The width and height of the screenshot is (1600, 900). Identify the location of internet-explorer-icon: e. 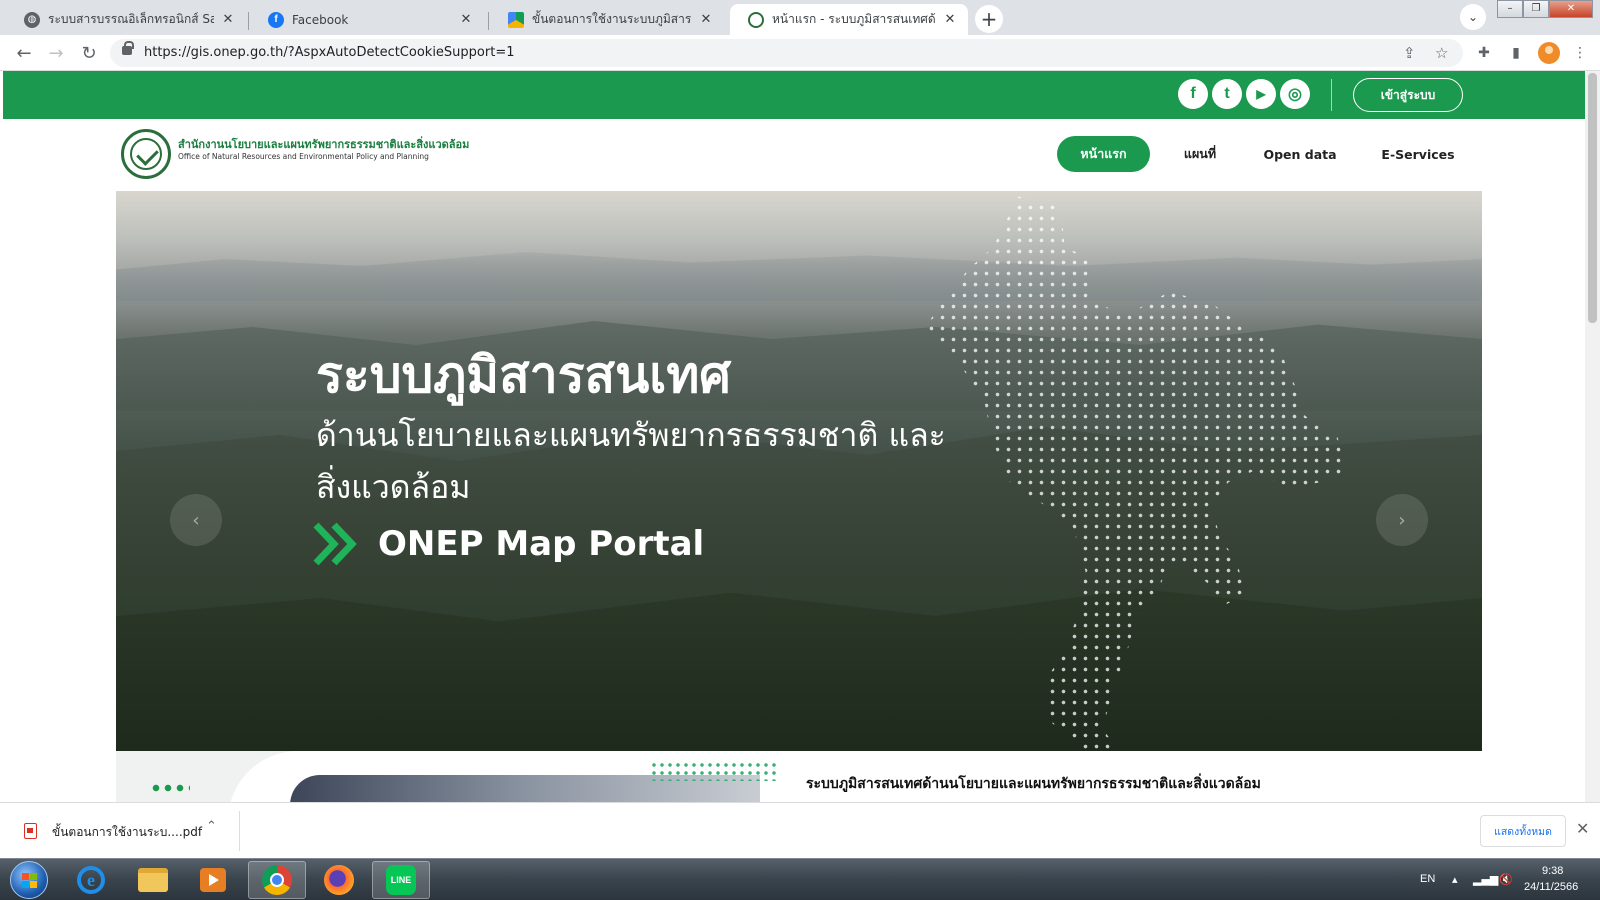
(91, 880).